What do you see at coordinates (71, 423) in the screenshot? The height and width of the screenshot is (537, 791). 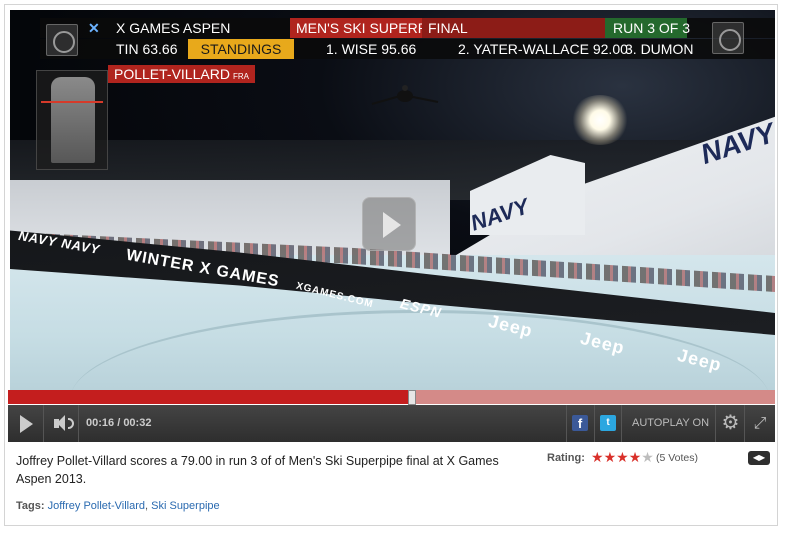 I see `speaker-icon` at bounding box center [71, 423].